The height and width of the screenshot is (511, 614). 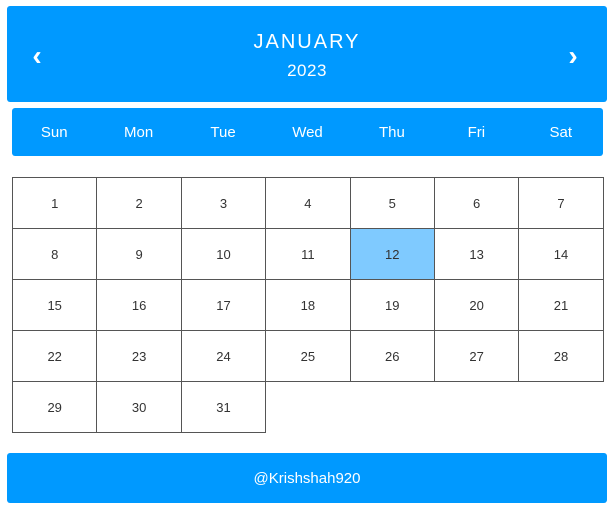 What do you see at coordinates (476, 254) in the screenshot?
I see `day-cell: 13` at bounding box center [476, 254].